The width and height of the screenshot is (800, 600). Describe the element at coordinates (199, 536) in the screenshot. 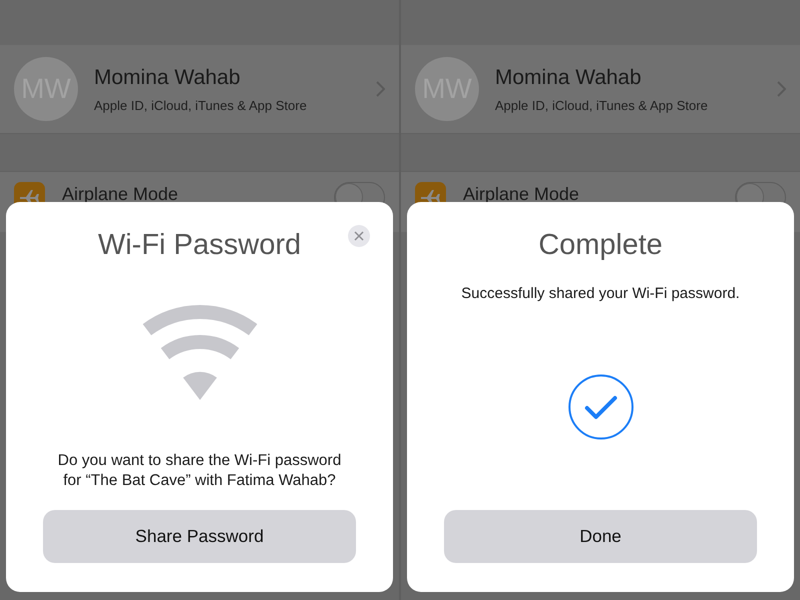

I see `dialog-button: Share Password` at that location.